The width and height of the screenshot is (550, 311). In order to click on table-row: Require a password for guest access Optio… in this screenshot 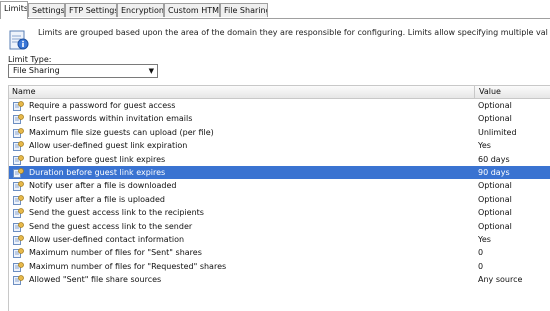, I will do `click(279, 105)`.